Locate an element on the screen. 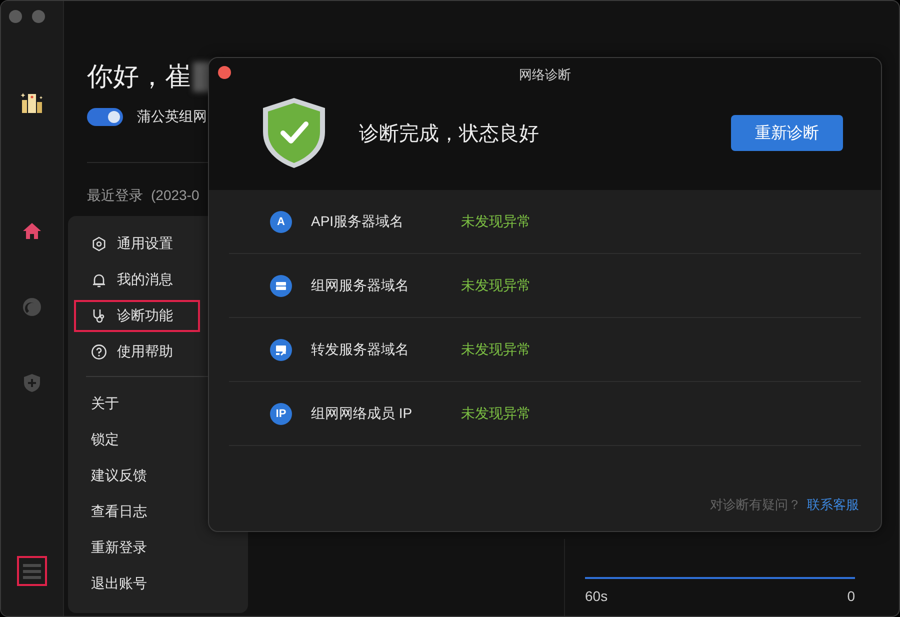  check-name: API服务器域名 is located at coordinates (358, 221).